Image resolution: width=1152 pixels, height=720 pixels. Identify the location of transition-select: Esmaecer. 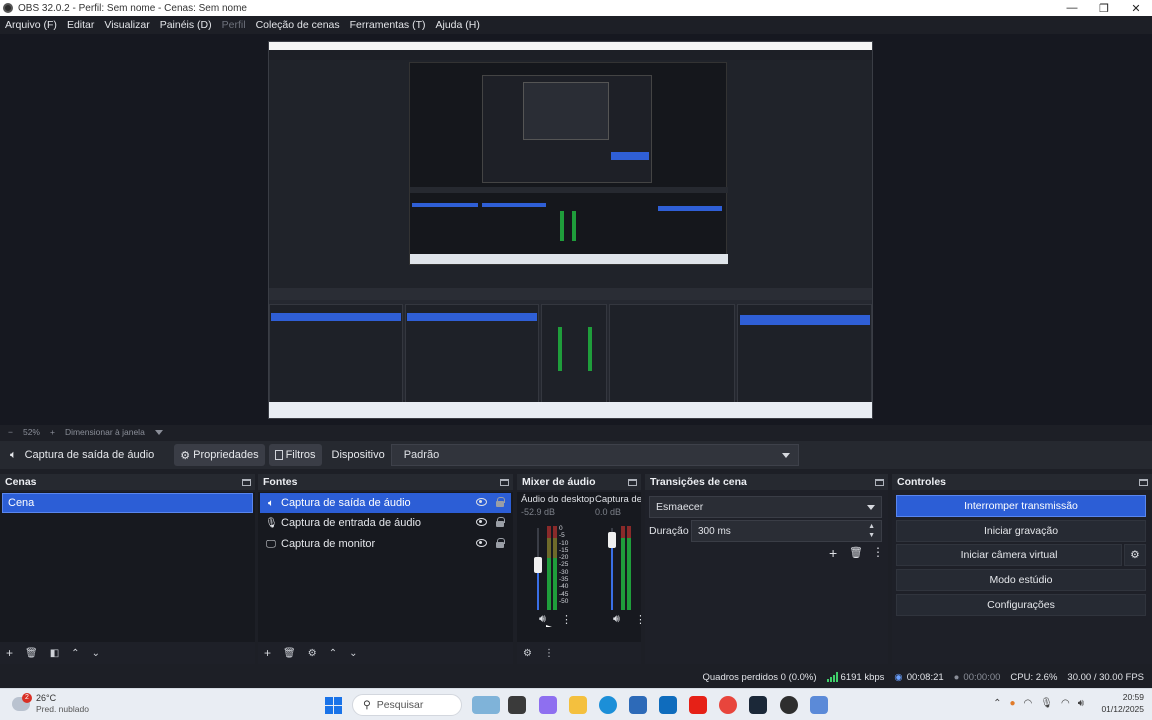
(765, 507).